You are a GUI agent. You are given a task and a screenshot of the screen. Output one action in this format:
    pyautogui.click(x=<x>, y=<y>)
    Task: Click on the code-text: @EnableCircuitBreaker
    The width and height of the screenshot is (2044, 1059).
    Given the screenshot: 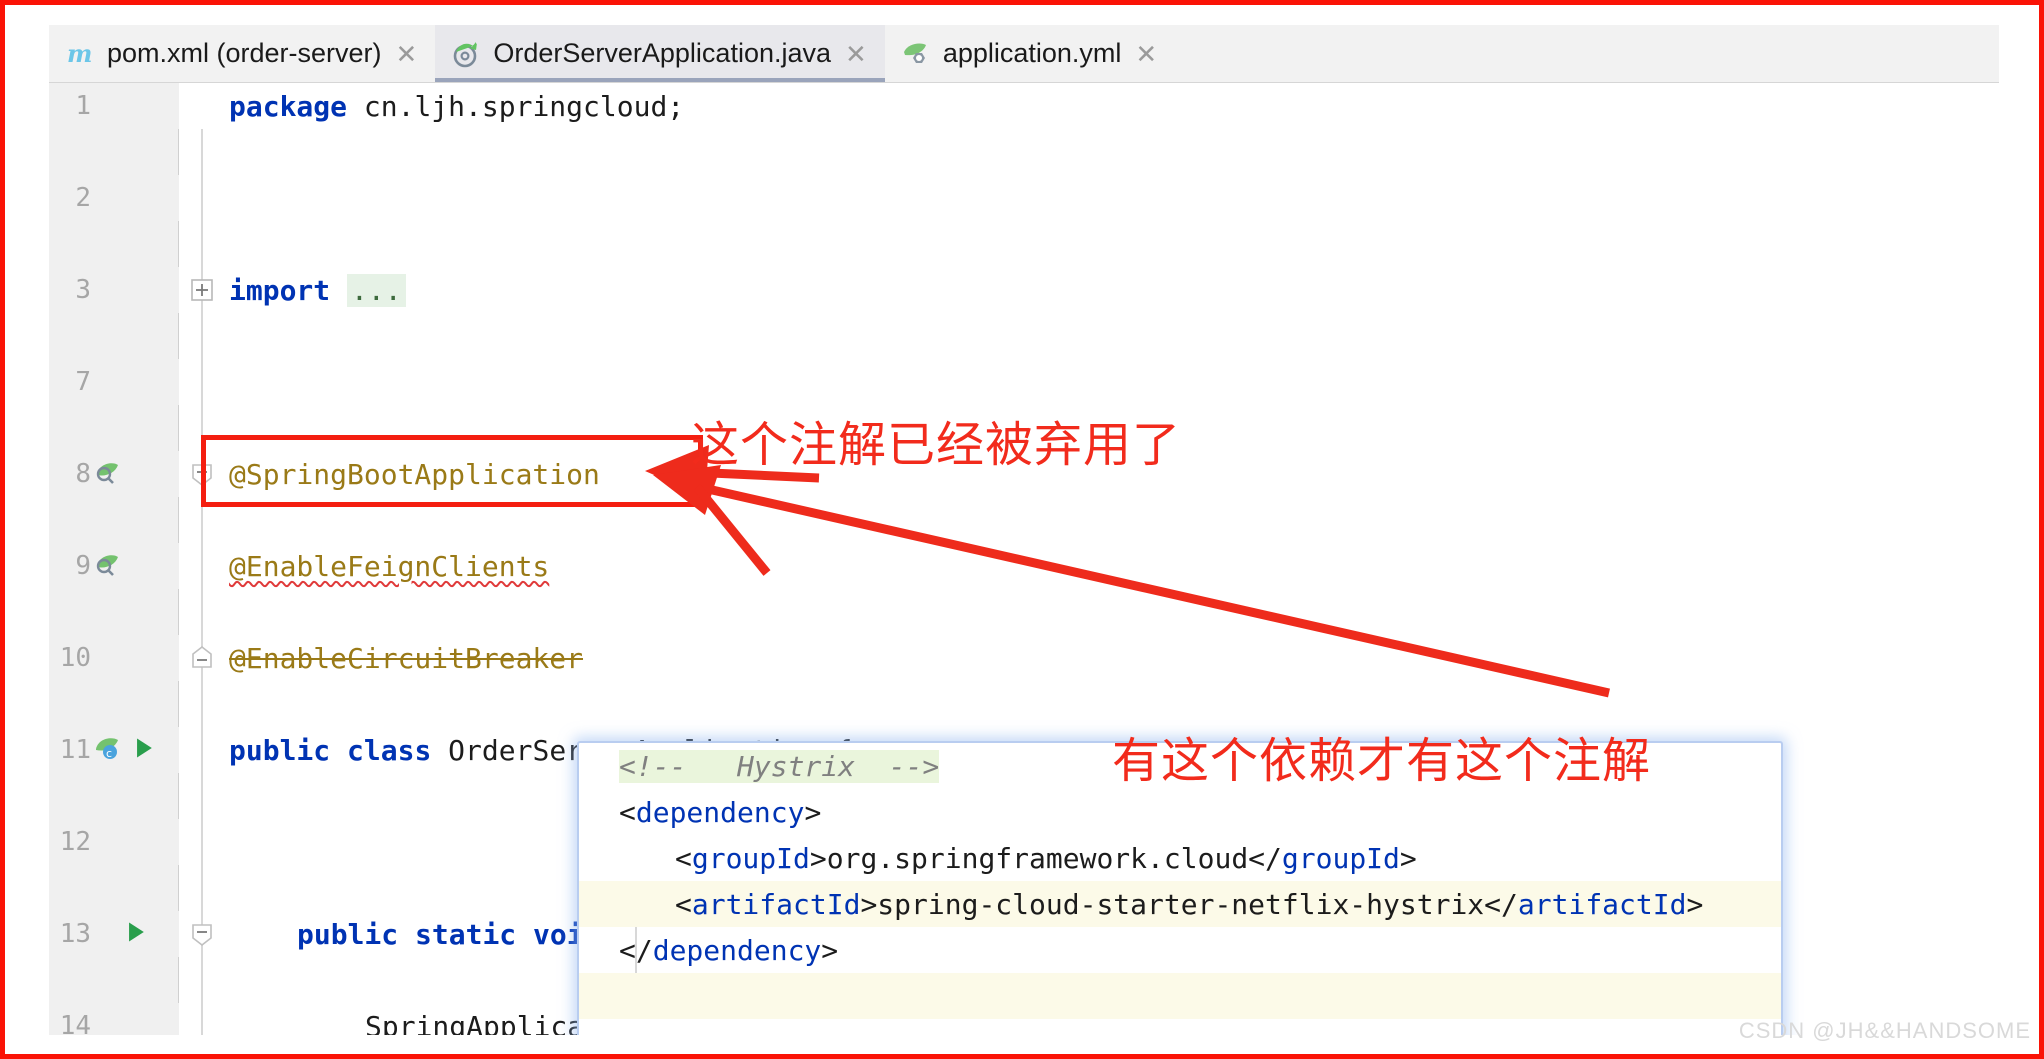 What is the action you would take?
    pyautogui.click(x=406, y=658)
    